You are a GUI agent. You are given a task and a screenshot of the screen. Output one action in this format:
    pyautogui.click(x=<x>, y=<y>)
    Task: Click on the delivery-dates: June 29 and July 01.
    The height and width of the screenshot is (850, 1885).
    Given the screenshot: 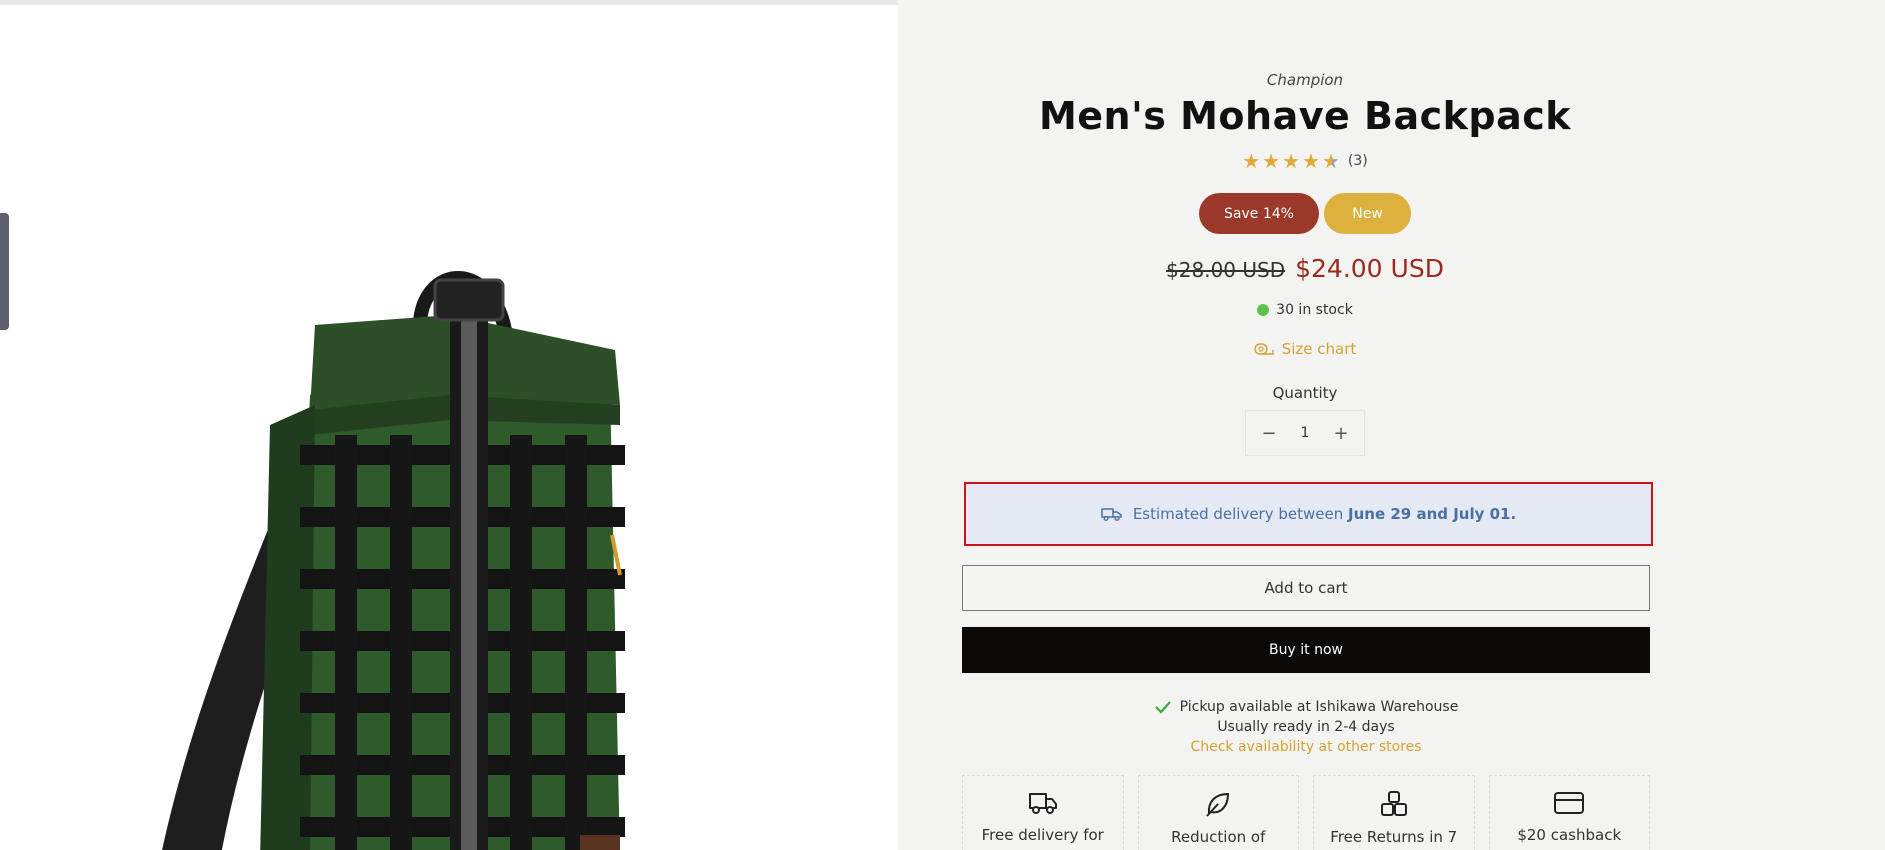 What is the action you would take?
    pyautogui.click(x=1432, y=514)
    